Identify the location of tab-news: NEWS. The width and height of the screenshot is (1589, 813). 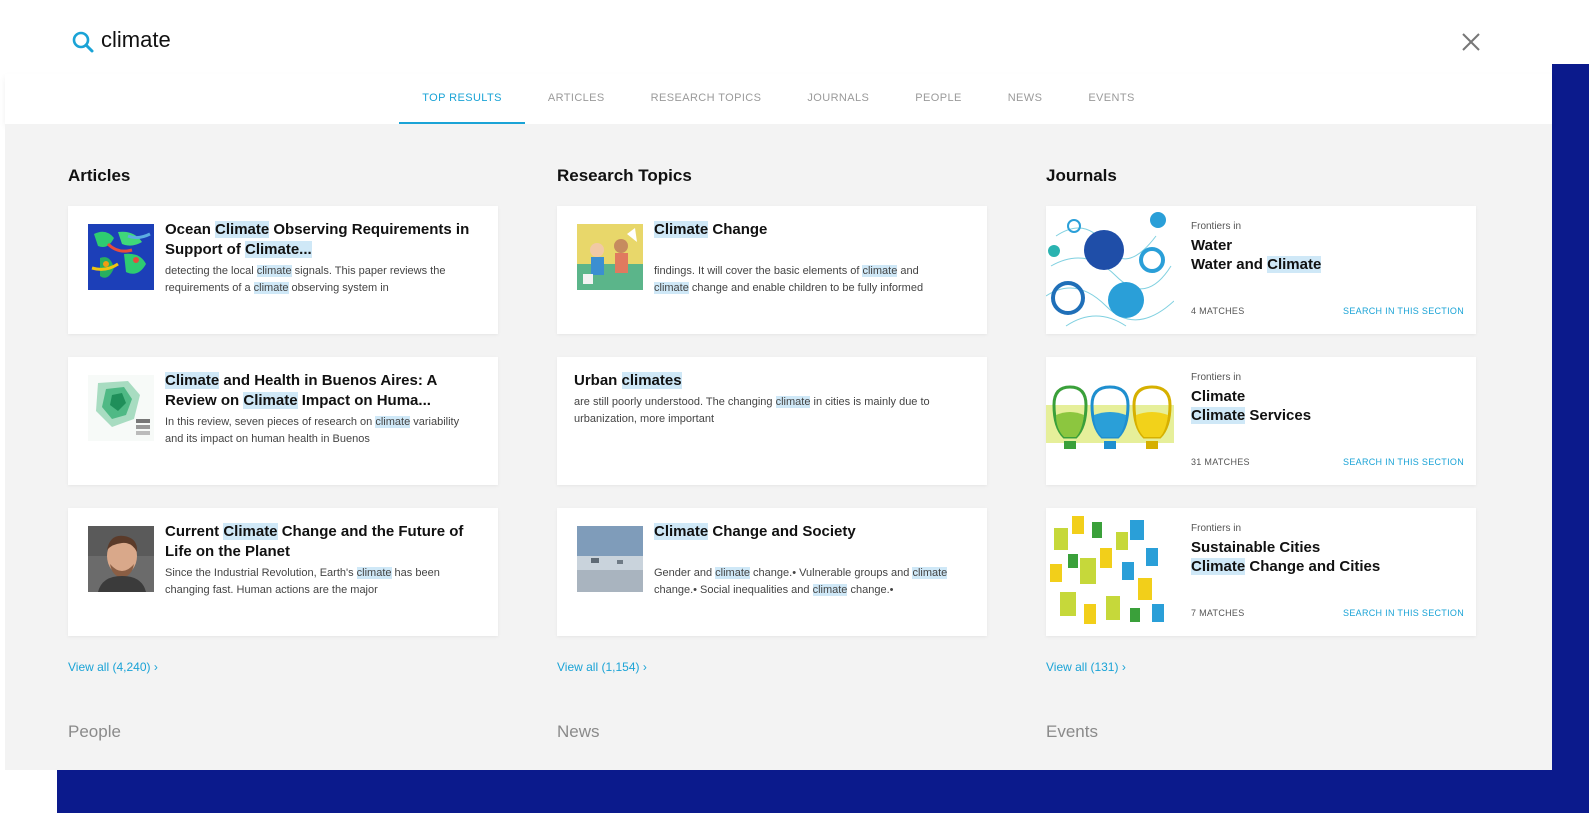
(1025, 99).